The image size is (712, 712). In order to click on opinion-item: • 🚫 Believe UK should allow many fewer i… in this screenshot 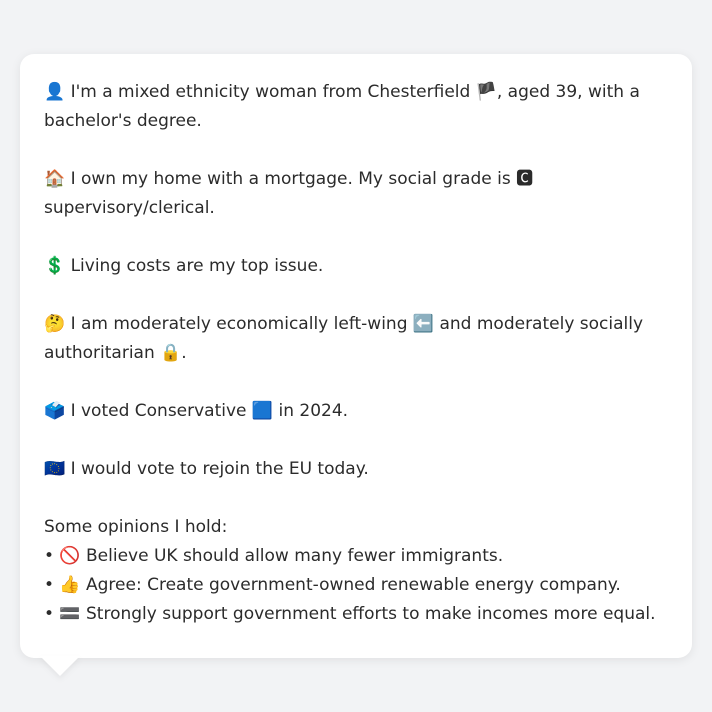, I will do `click(274, 556)`.